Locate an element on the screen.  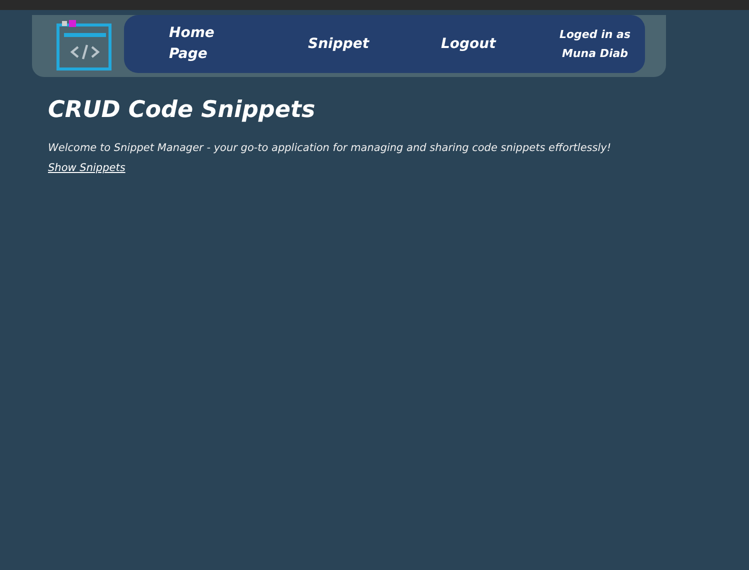
show-snippets-link: Show Snippets is located at coordinates (87, 168).